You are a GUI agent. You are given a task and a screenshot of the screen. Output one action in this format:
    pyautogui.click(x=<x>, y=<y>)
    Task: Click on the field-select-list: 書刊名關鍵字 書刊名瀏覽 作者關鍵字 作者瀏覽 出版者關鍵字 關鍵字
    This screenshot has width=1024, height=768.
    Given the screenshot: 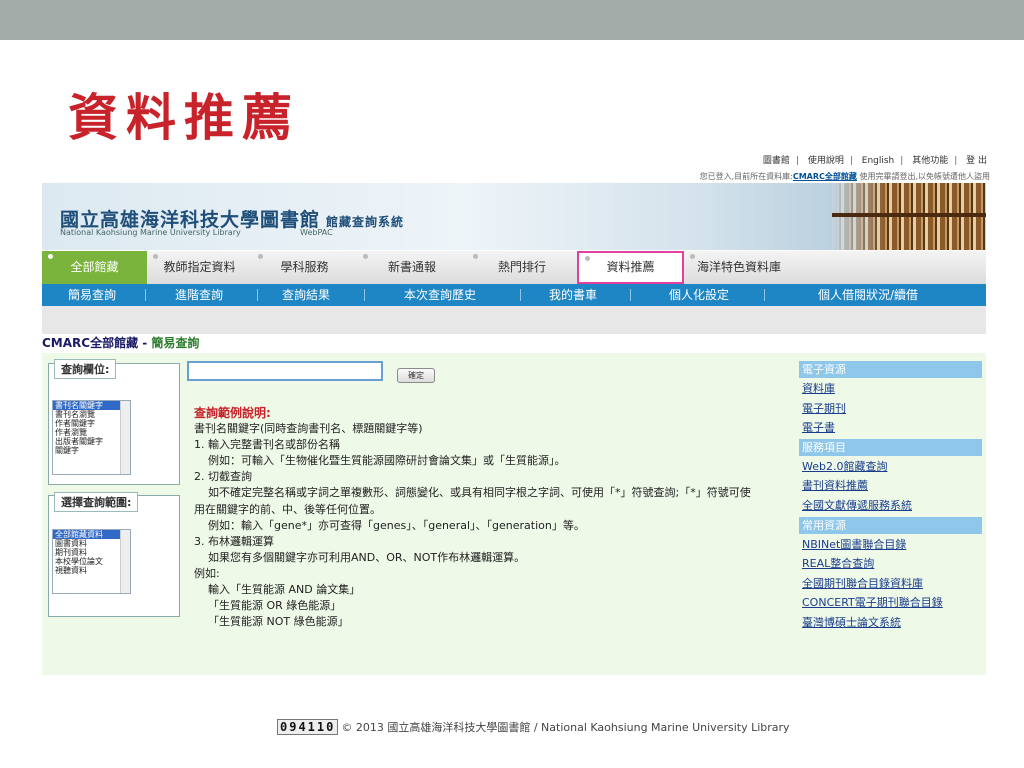 What is the action you would take?
    pyautogui.click(x=91, y=437)
    